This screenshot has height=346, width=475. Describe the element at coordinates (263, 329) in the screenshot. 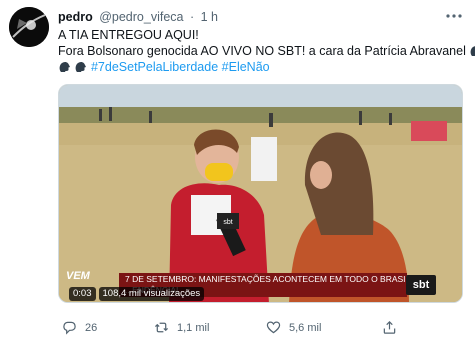

I see `action-bar: 26 1,1 mil 5,6 mil` at that location.